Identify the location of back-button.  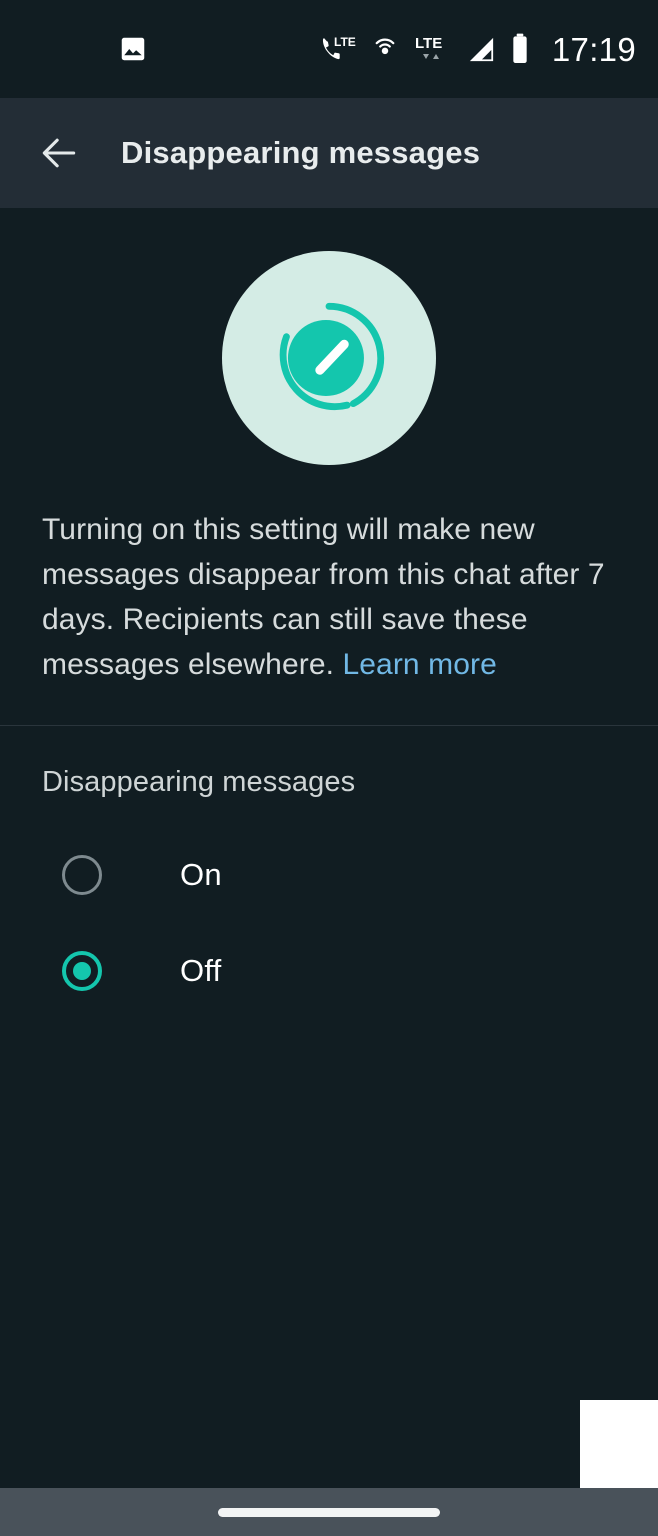
(59, 153).